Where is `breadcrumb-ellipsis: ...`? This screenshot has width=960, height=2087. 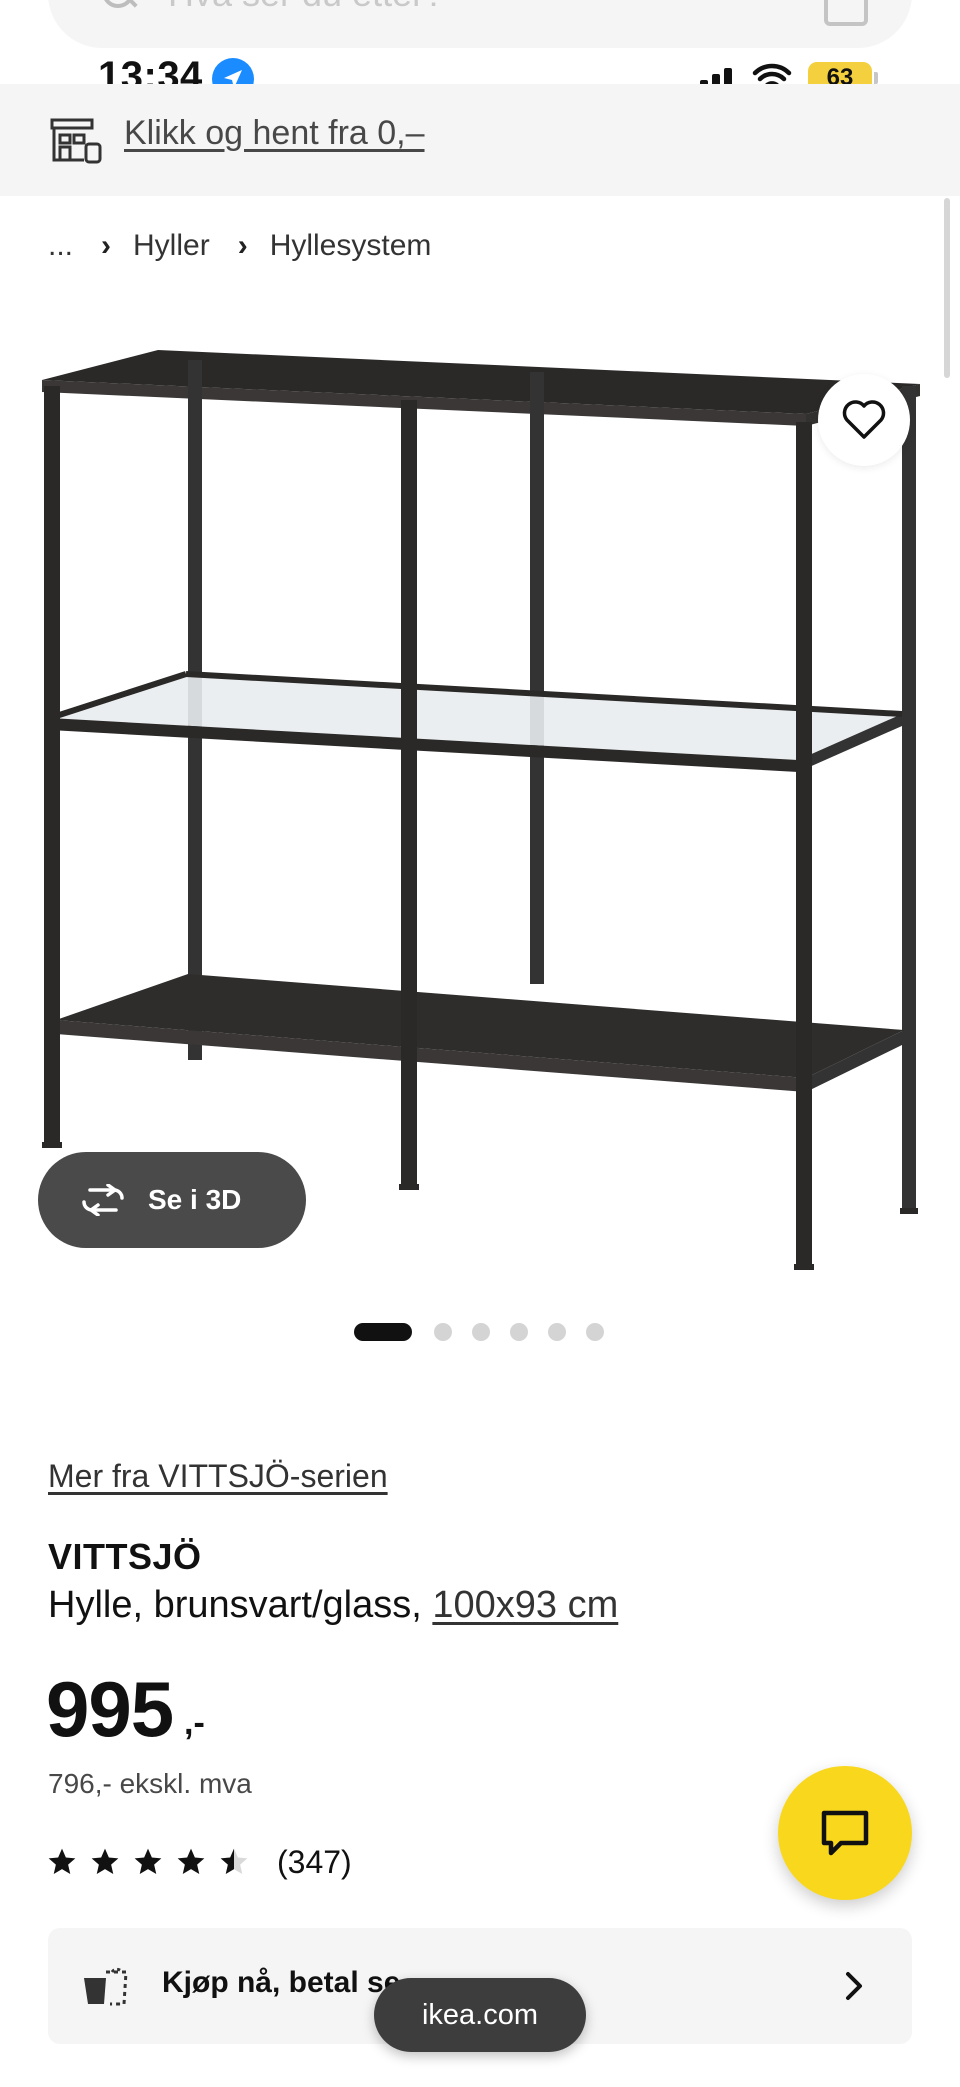
breadcrumb-ellipsis: ... is located at coordinates (60, 246).